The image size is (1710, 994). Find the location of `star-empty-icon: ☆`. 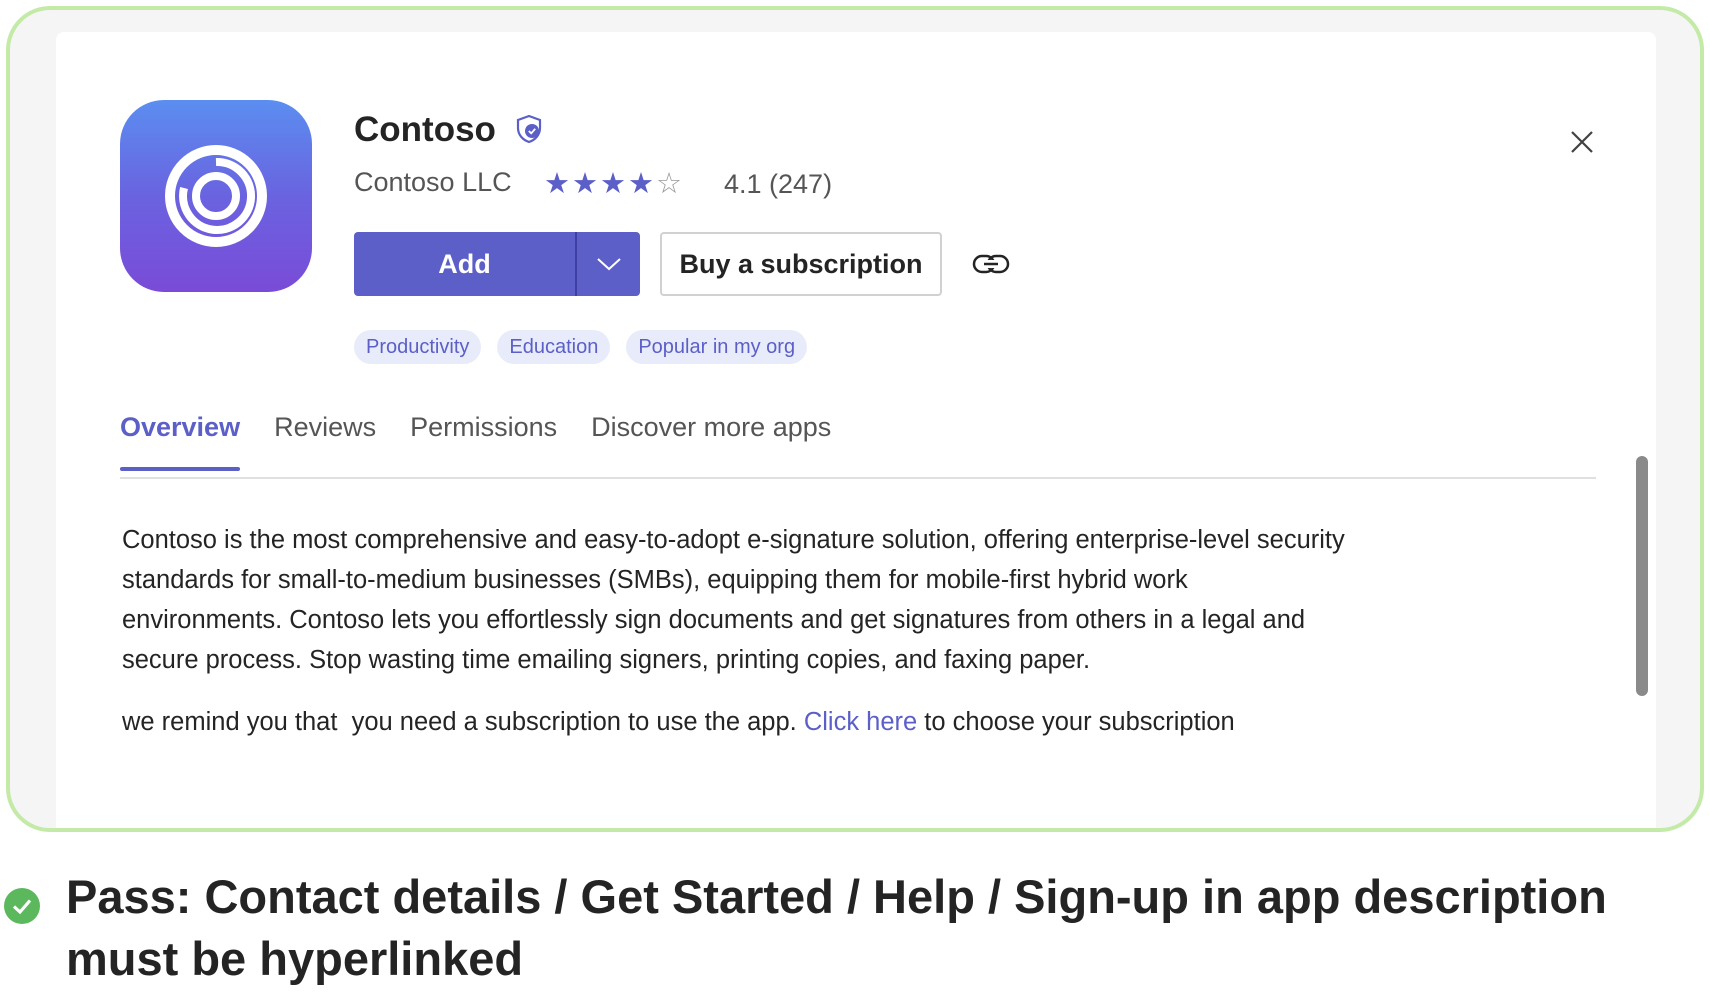

star-empty-icon: ☆ is located at coordinates (669, 184).